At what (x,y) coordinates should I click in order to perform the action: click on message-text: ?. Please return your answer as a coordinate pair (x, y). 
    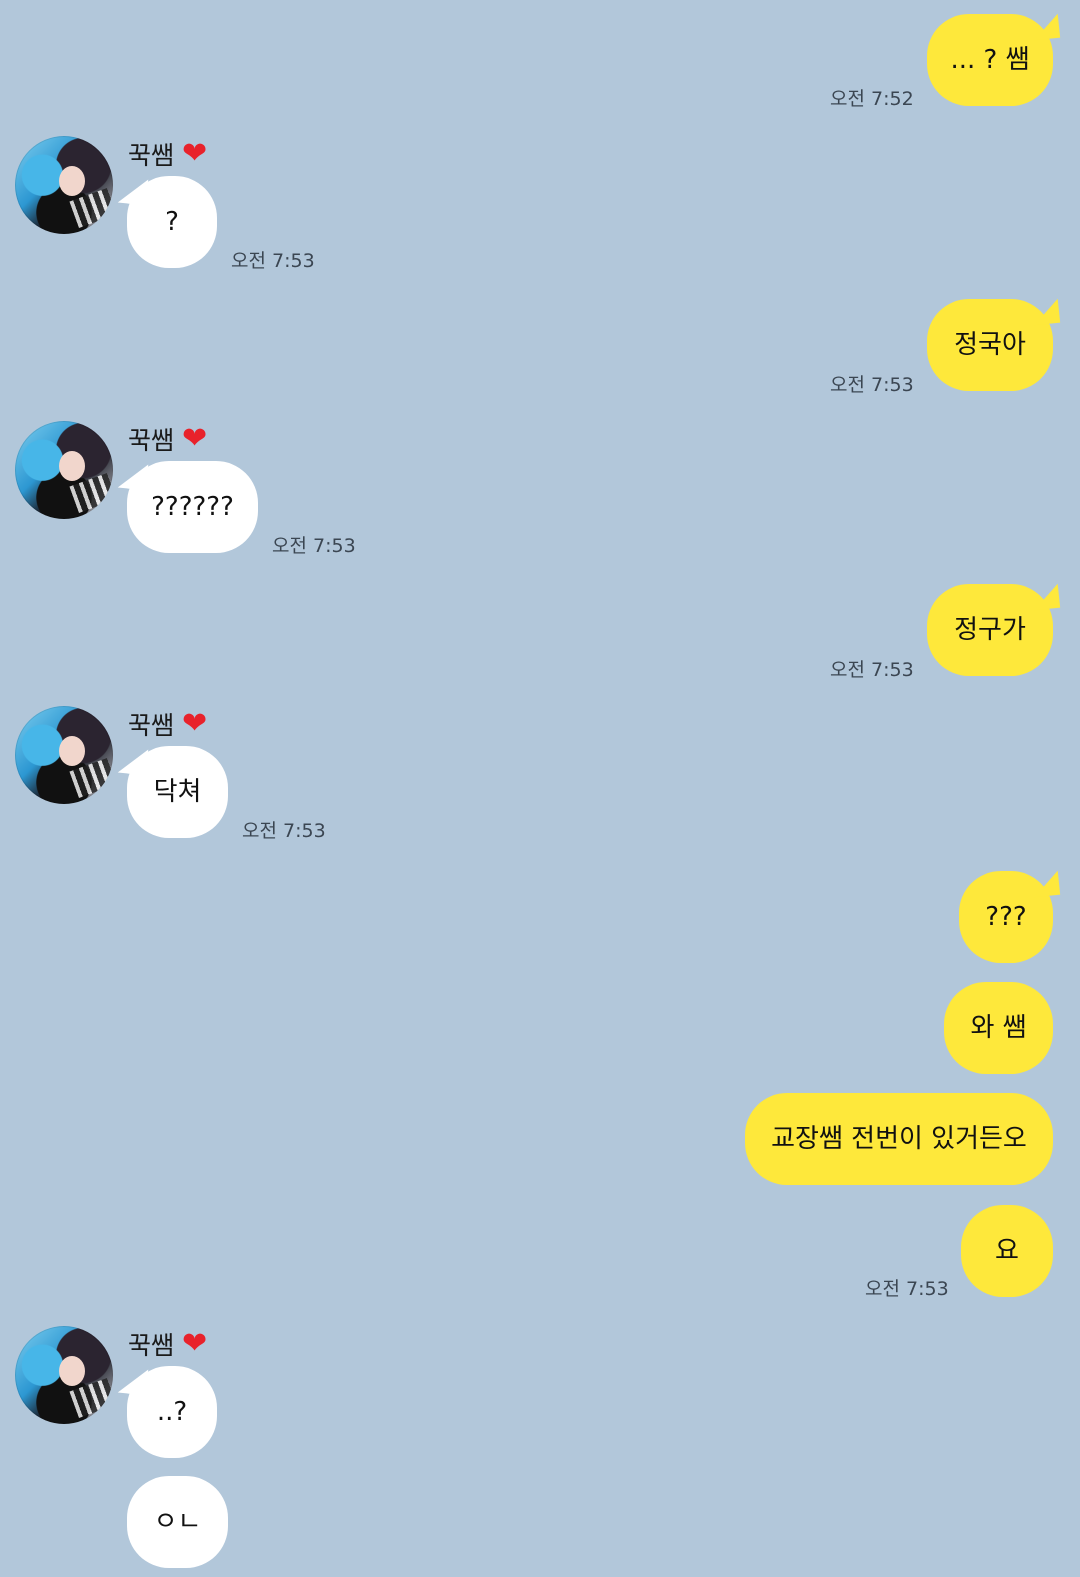
    Looking at the image, I should click on (172, 222).